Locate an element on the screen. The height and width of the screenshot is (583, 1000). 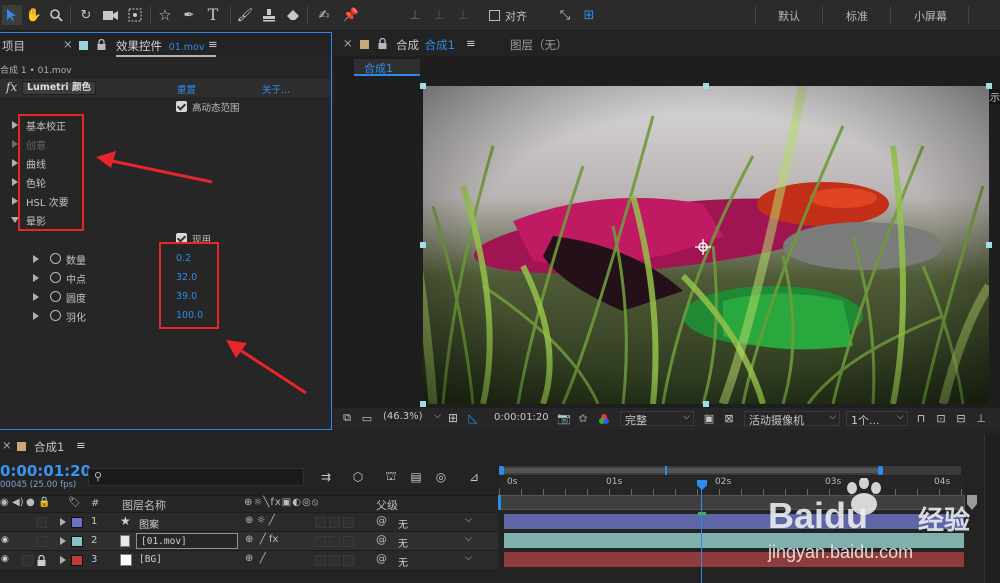
navigator-end-handle is located at coordinates (880, 470).